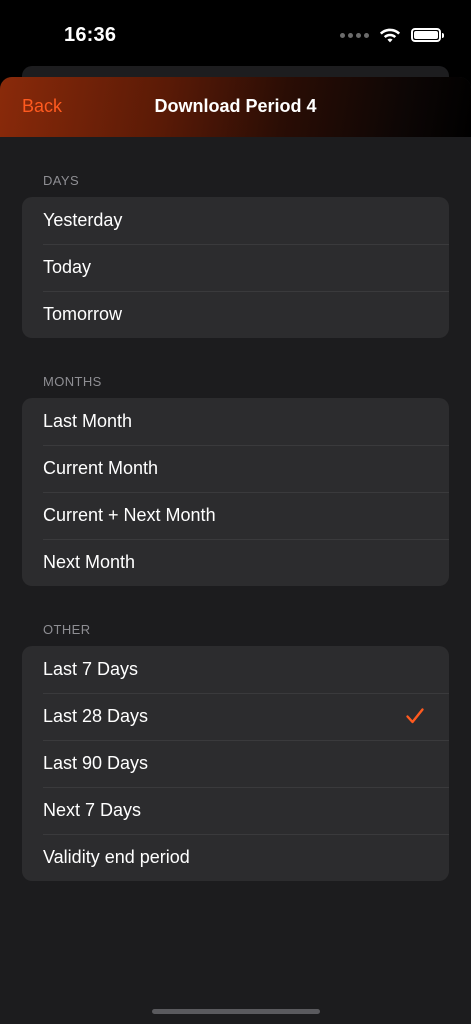 The width and height of the screenshot is (471, 1024). I want to click on section-header-days: DAYS, so click(61, 180).